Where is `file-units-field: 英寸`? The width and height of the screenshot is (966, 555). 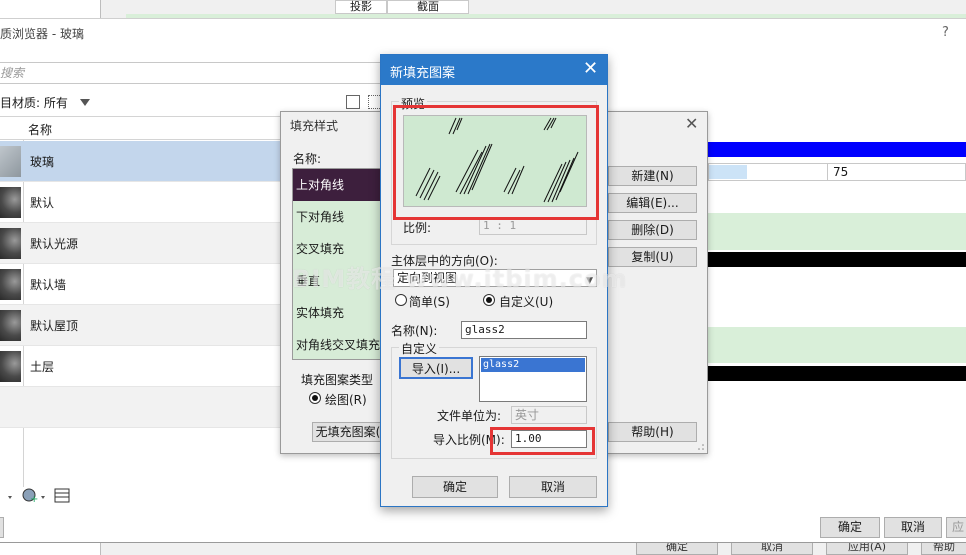
file-units-field: 英寸 is located at coordinates (549, 415).